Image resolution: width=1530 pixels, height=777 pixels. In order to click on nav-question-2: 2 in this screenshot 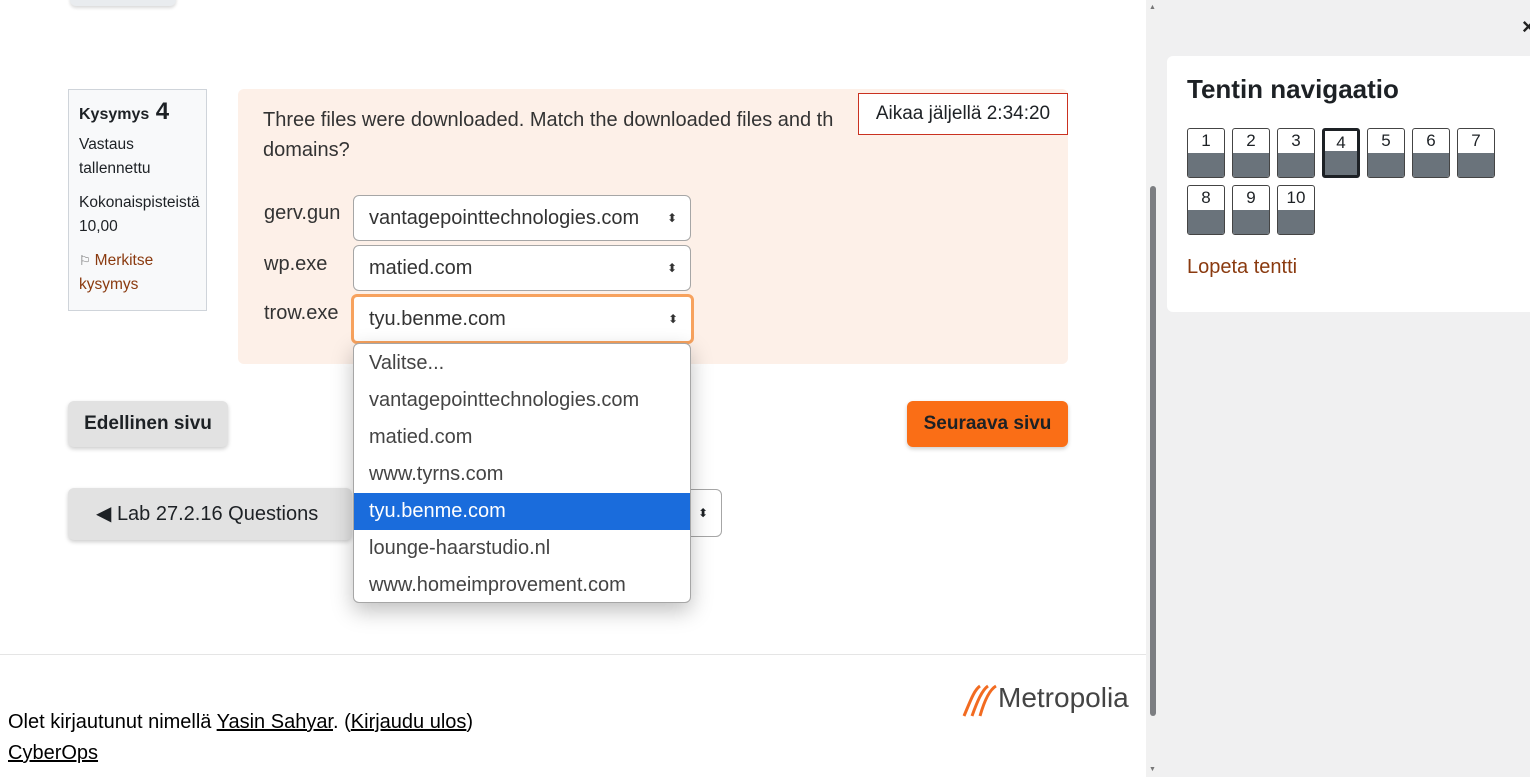, I will do `click(1251, 153)`.